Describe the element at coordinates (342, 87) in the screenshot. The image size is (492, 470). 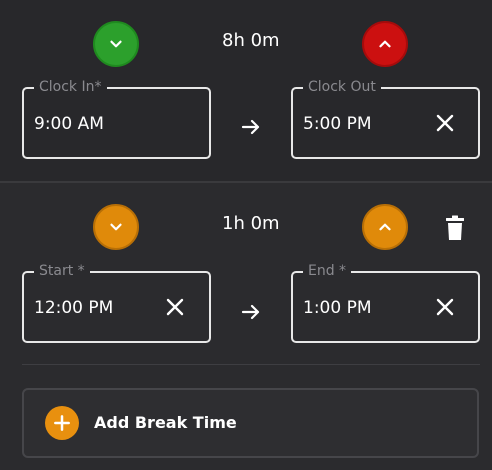
I see `clock-out-label: Clock Out` at that location.